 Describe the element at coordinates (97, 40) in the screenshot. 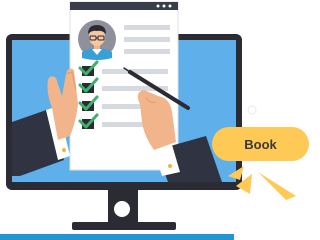

I see `profile-avatar-icon` at that location.